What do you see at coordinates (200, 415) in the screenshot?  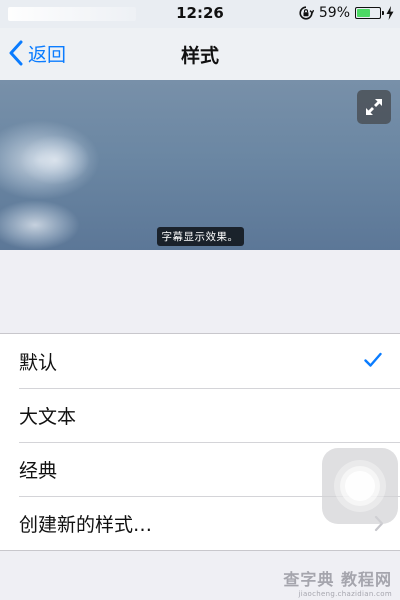 I see `style-option-large-text: 大文本` at bounding box center [200, 415].